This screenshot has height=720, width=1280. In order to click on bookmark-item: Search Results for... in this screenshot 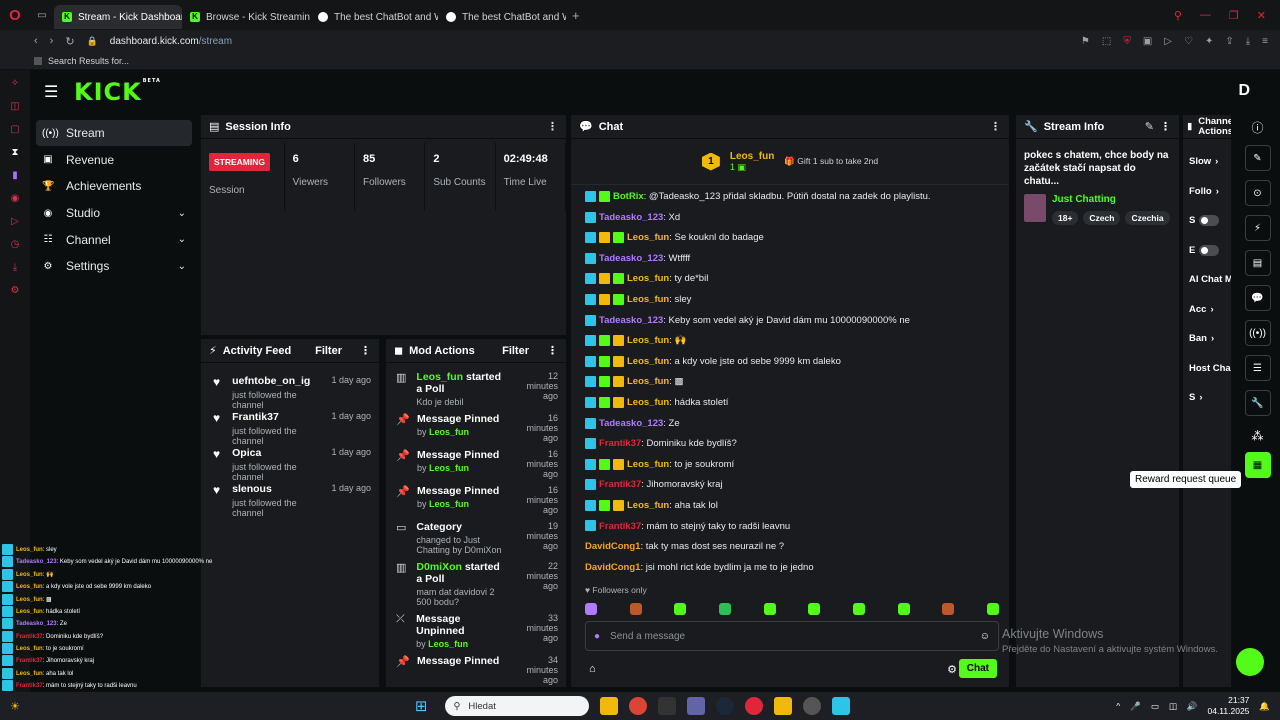, I will do `click(88, 61)`.